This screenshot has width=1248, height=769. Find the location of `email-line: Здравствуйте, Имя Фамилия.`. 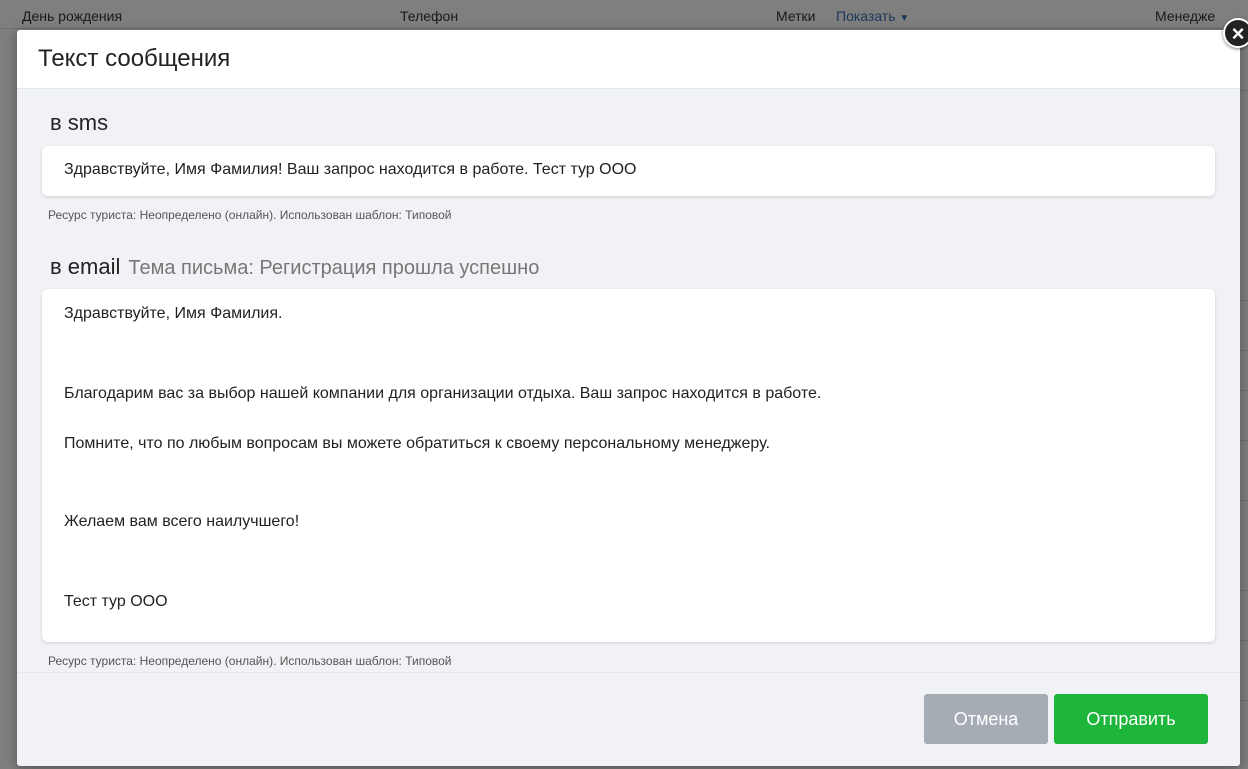

email-line: Здравствуйте, Имя Фамилия. is located at coordinates (173, 313).